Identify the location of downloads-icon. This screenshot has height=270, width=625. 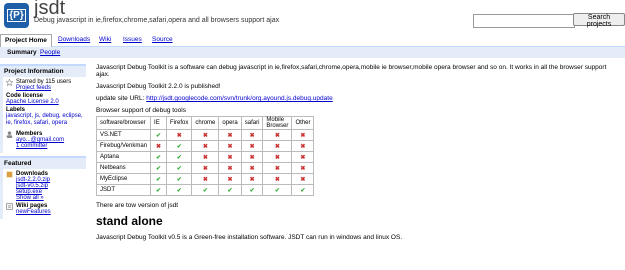
(9, 174).